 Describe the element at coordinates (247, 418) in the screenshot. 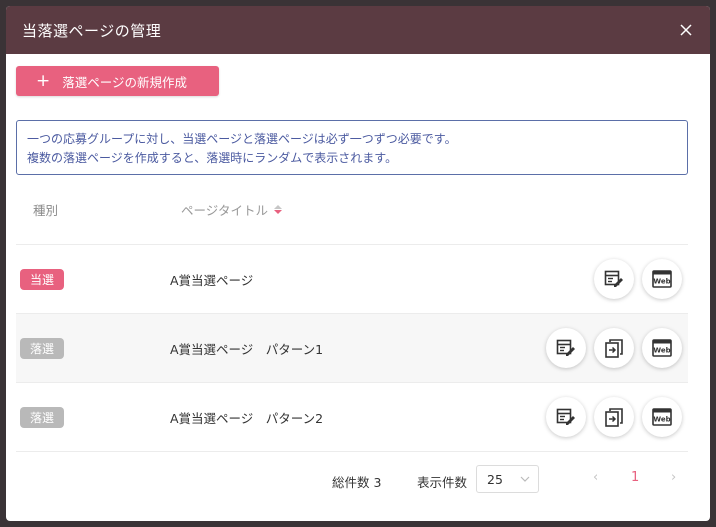

I see `row-title: A賞当選ページ パターン2` at that location.